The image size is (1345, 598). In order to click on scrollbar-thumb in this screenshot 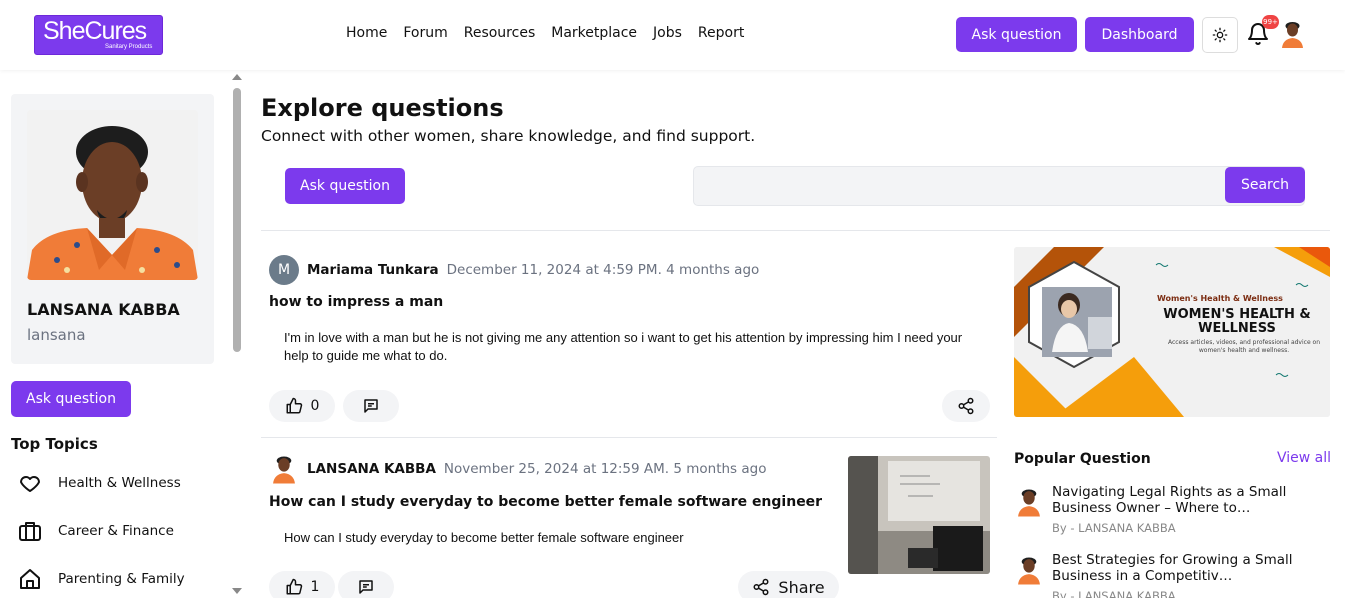, I will do `click(237, 220)`.